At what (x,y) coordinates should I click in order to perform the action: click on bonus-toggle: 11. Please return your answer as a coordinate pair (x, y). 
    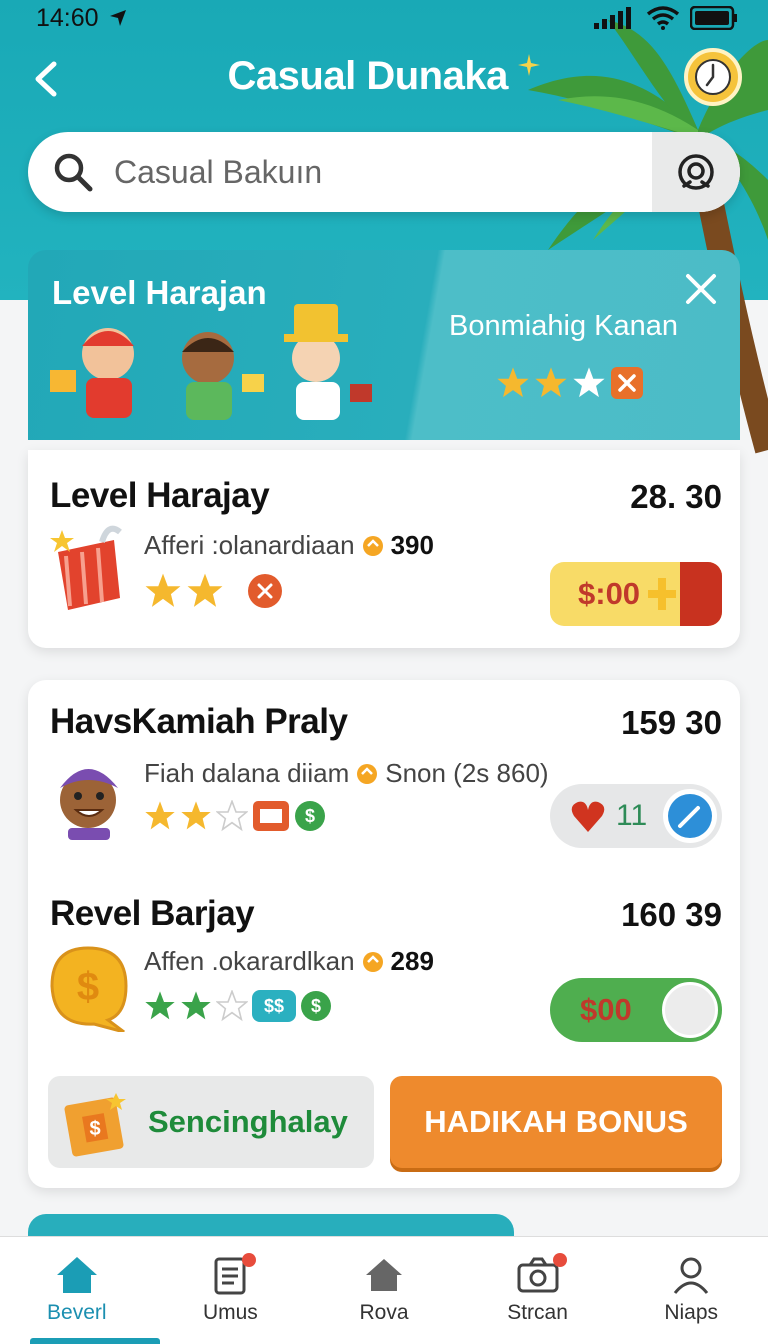
    Looking at the image, I should click on (636, 816).